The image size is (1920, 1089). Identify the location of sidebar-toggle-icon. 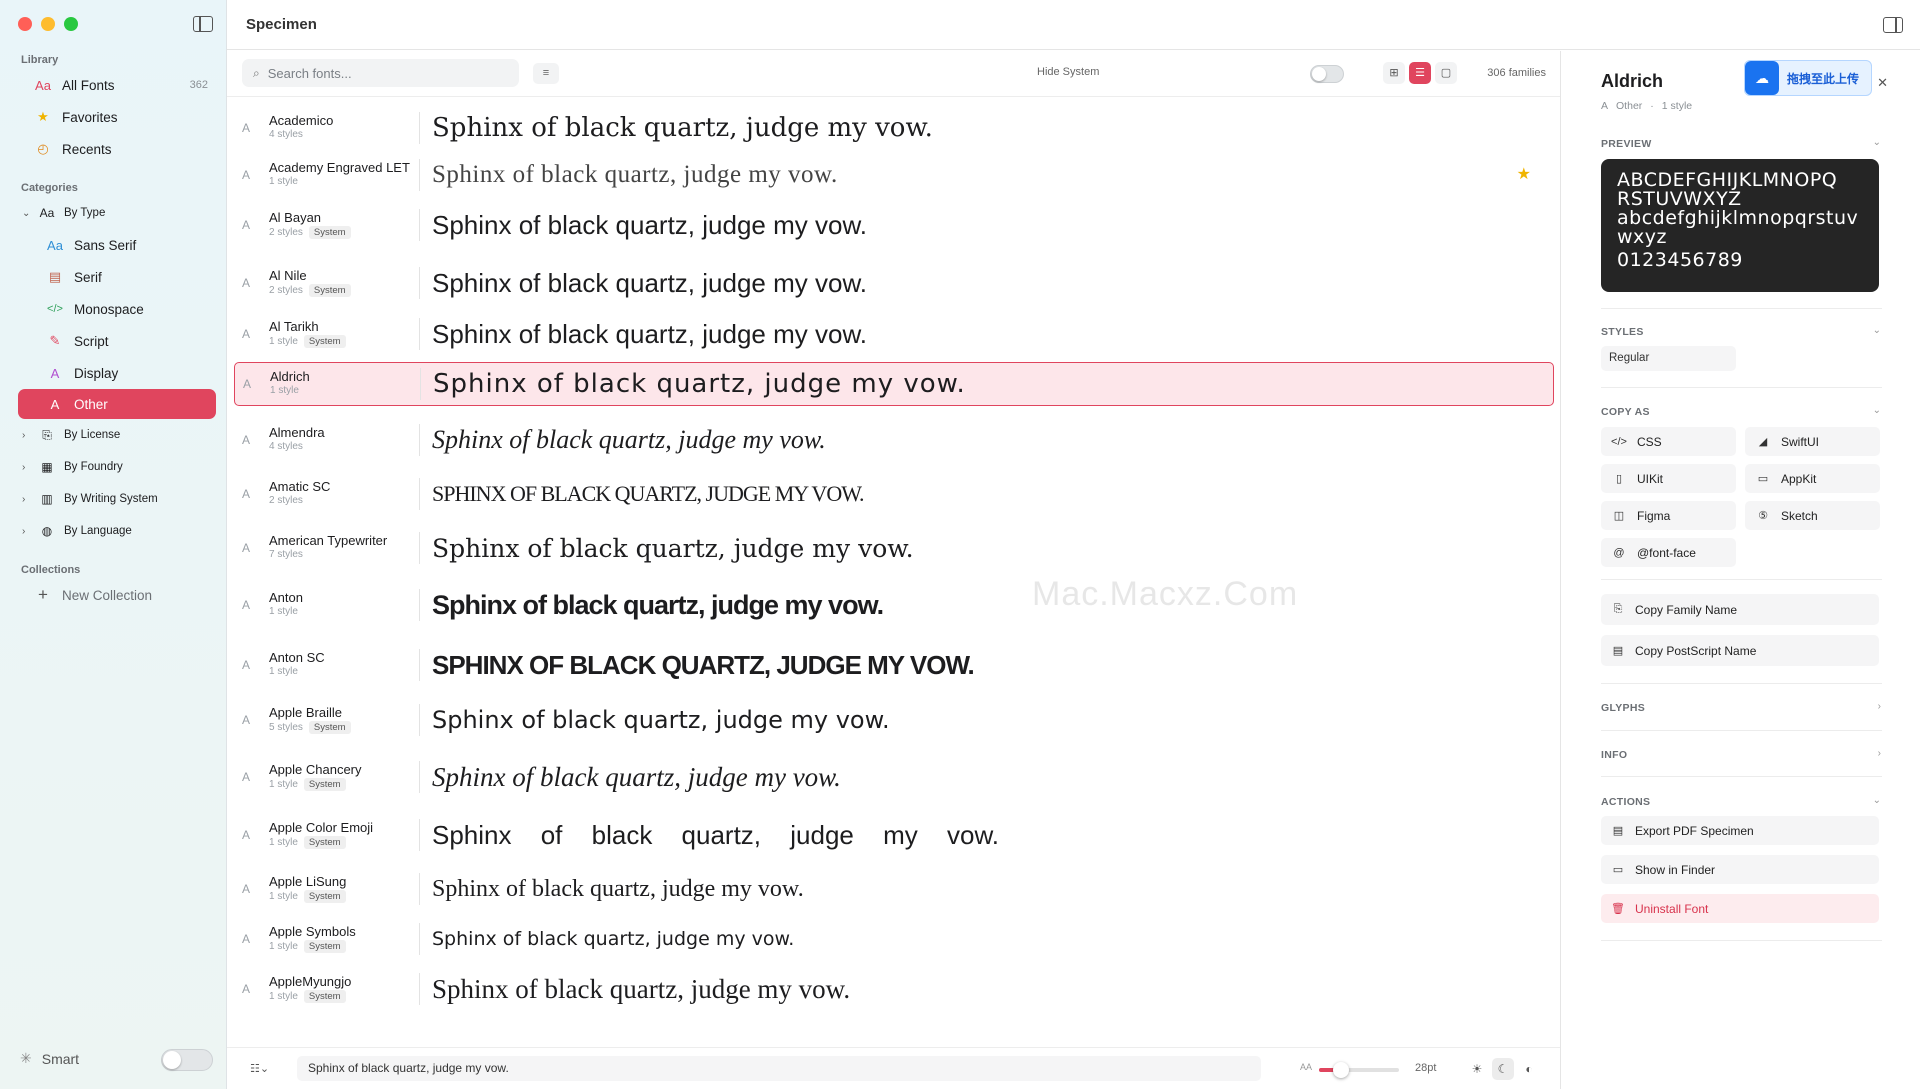
(203, 24).